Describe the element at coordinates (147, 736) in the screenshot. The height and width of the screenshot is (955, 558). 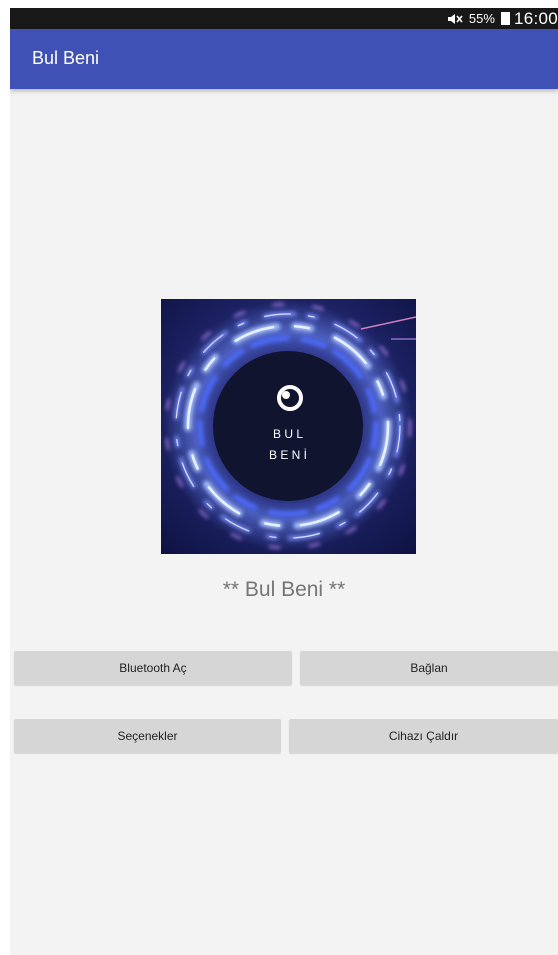
I see `options-button: Seçenekler` at that location.